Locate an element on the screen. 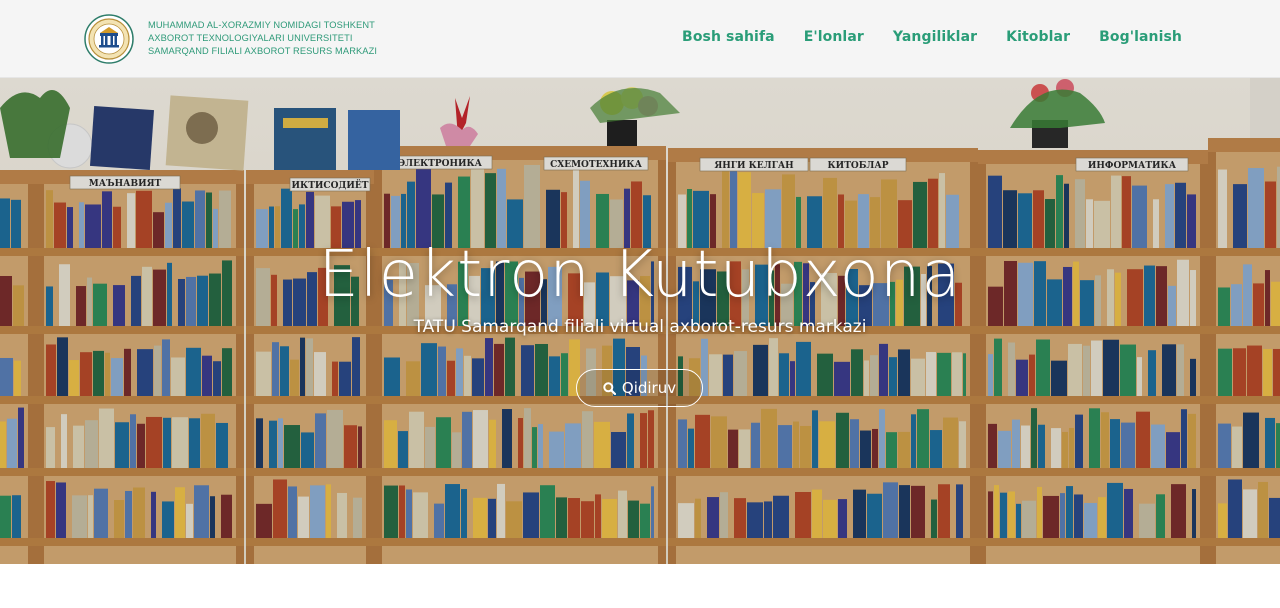 This screenshot has height=608, width=1280. page-content-start is located at coordinates (640, 586).